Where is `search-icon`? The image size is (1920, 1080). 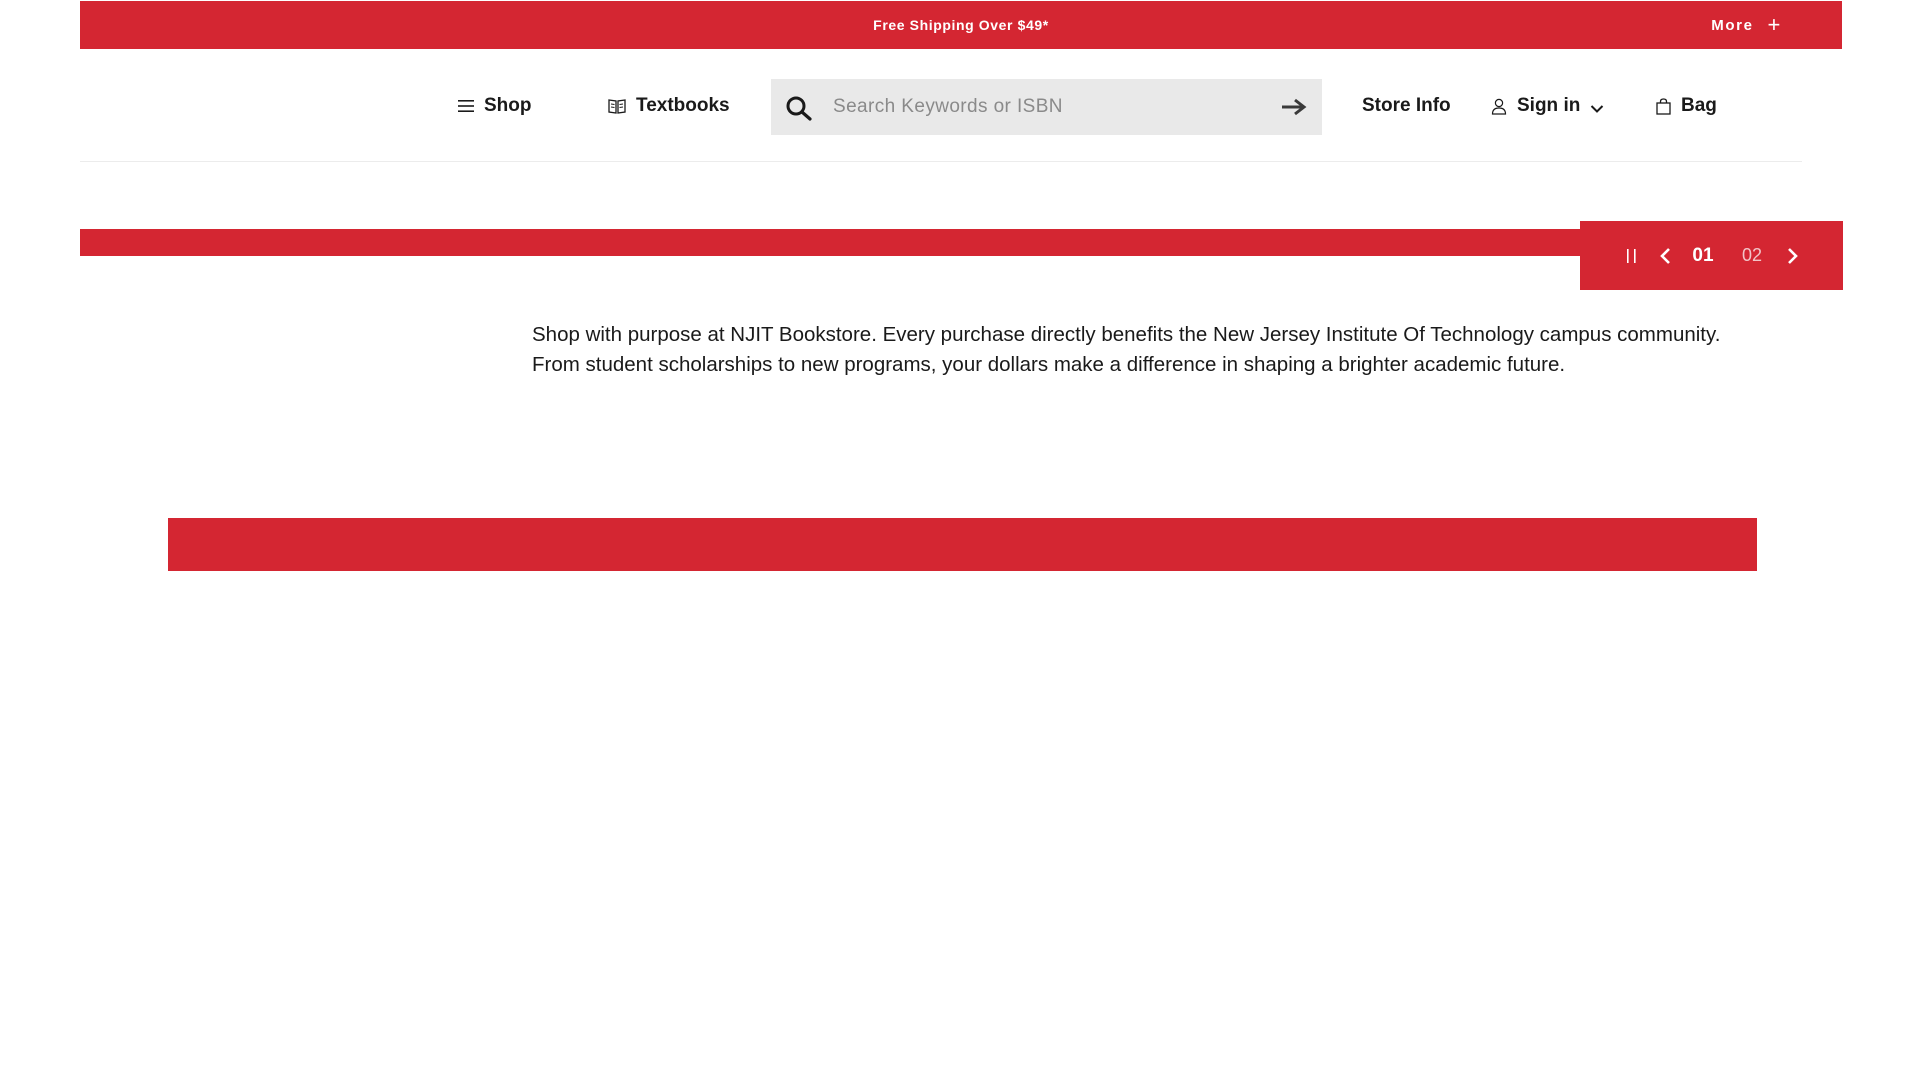 search-icon is located at coordinates (799, 110).